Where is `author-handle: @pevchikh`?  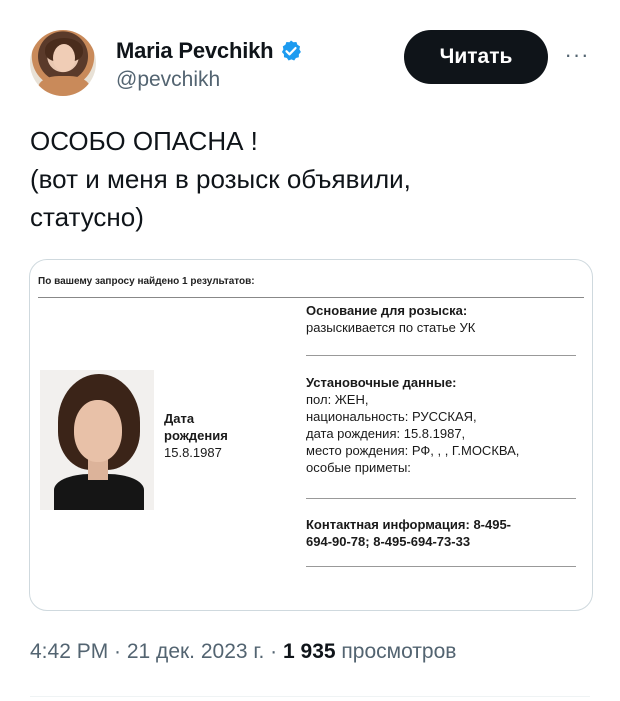
author-handle: @pevchikh is located at coordinates (168, 80).